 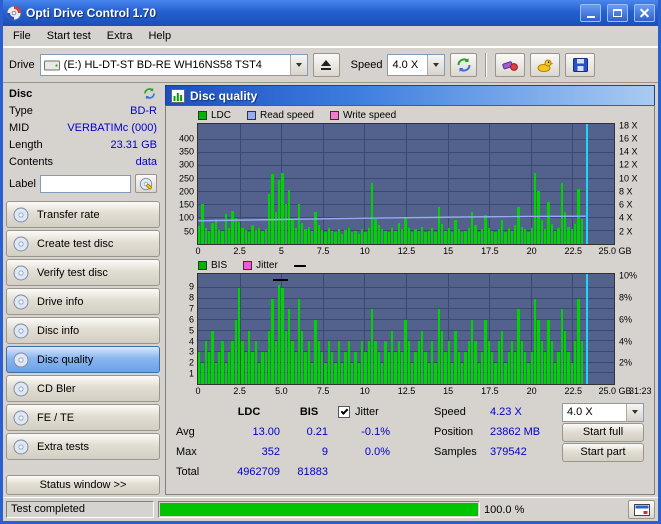 I want to click on speed-select: 4.0 X, so click(x=416, y=65).